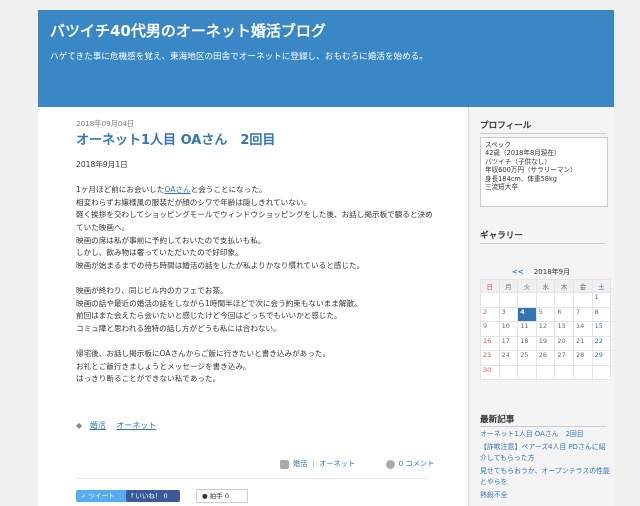 The image size is (640, 506). Describe the element at coordinates (601, 358) in the screenshot. I see `calendar-day: 29` at that location.